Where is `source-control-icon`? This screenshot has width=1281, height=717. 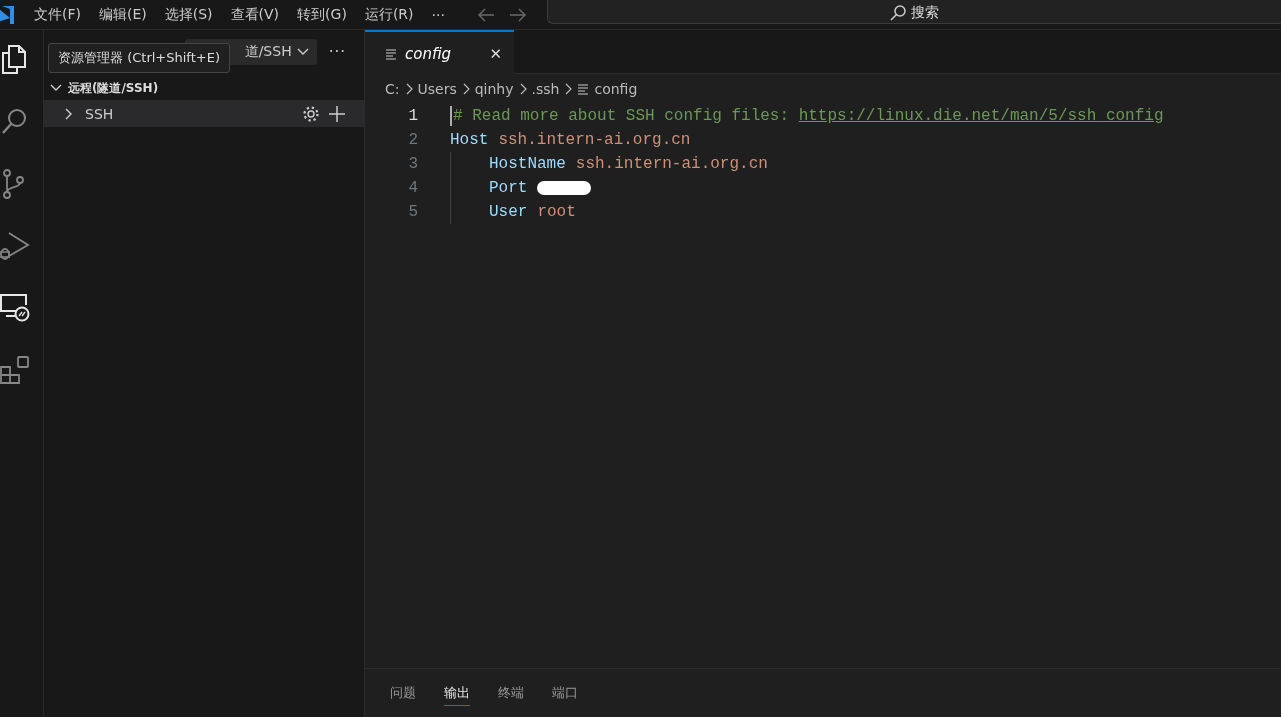
source-control-icon is located at coordinates (13, 184).